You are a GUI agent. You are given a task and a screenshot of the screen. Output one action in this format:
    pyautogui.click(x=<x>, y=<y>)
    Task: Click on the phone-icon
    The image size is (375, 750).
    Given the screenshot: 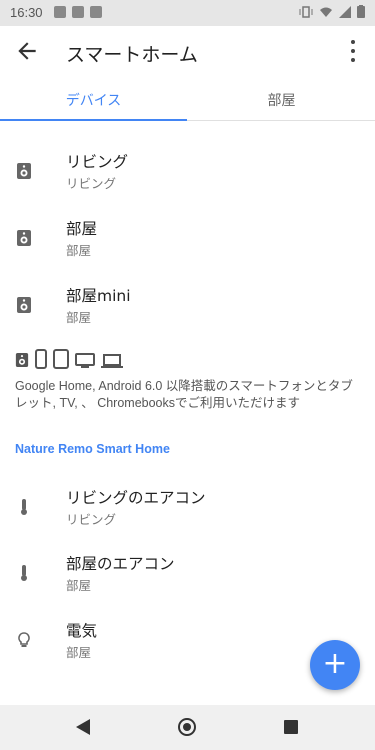 What is the action you would take?
    pyautogui.click(x=41, y=359)
    